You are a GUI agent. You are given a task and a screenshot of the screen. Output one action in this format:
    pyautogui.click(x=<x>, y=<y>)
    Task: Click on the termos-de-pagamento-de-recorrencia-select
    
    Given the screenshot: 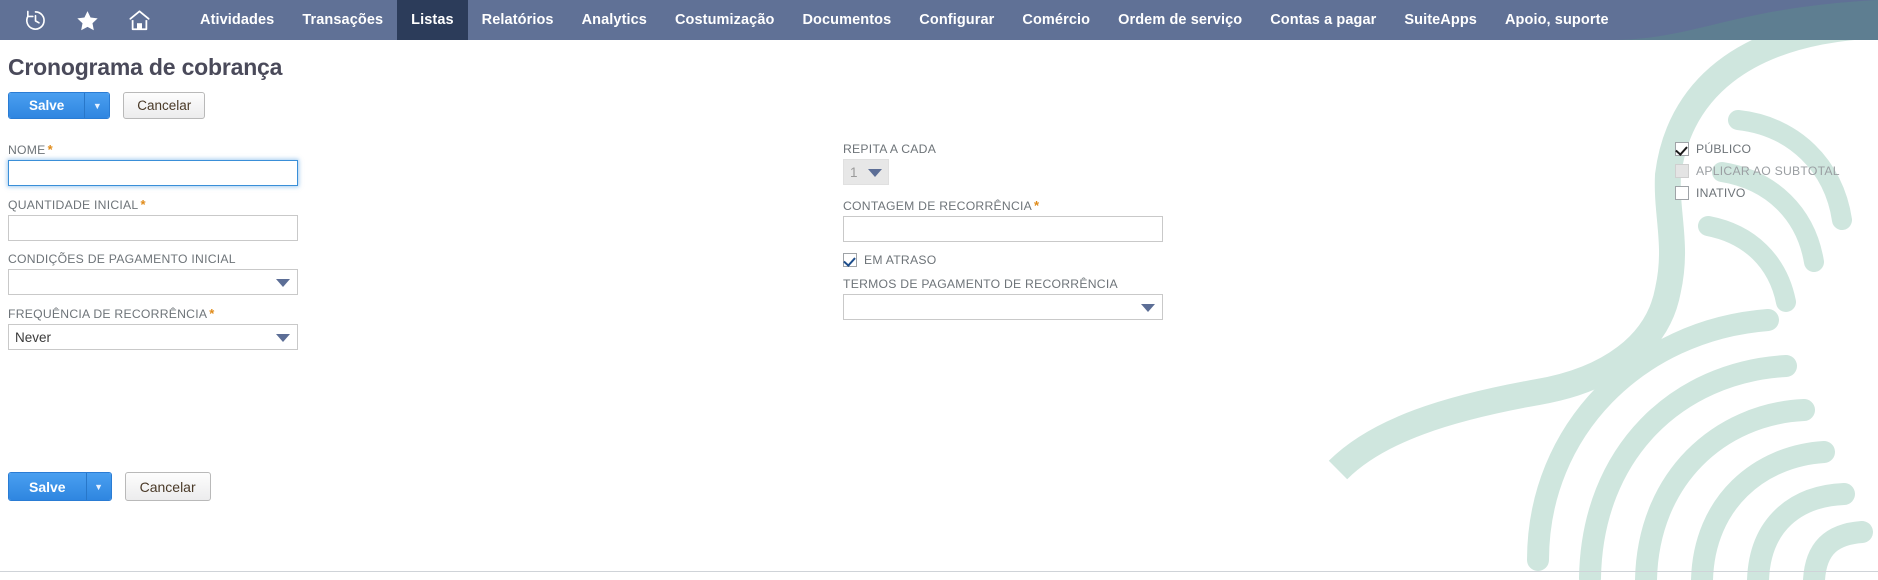 What is the action you would take?
    pyautogui.click(x=1003, y=307)
    